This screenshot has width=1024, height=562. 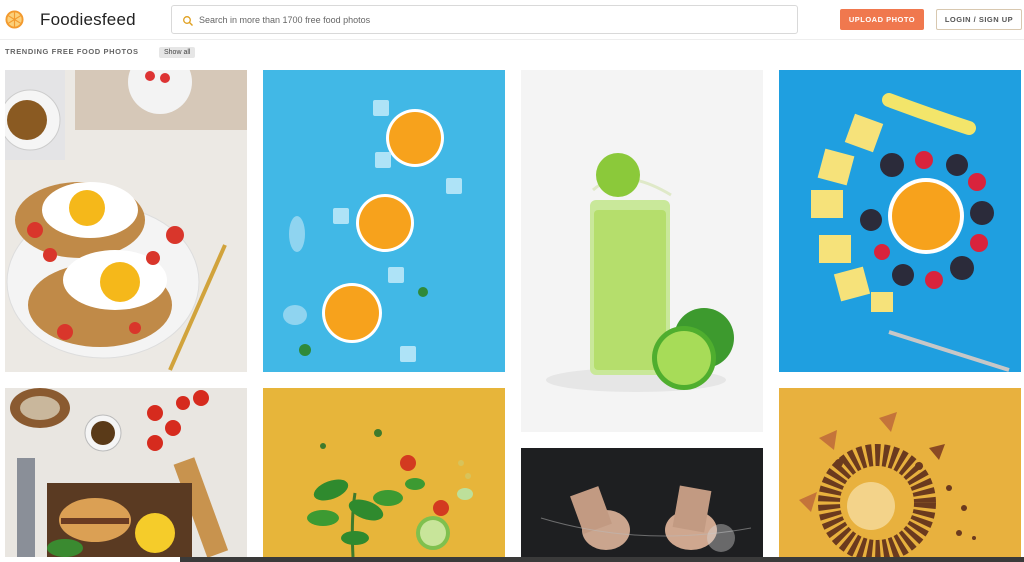 What do you see at coordinates (88, 20) in the screenshot?
I see `brand-name: Foodiesfeed` at bounding box center [88, 20].